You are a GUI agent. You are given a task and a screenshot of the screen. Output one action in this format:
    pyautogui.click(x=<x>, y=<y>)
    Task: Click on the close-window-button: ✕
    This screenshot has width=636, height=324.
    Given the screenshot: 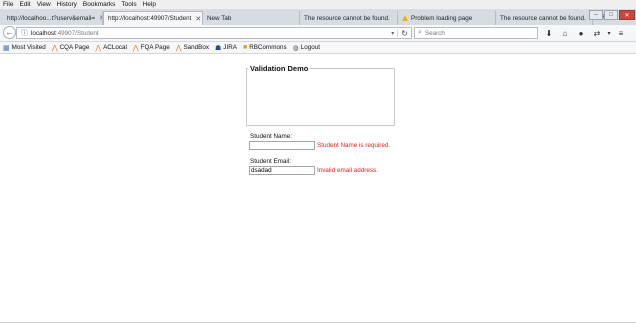 What is the action you would take?
    pyautogui.click(x=627, y=15)
    